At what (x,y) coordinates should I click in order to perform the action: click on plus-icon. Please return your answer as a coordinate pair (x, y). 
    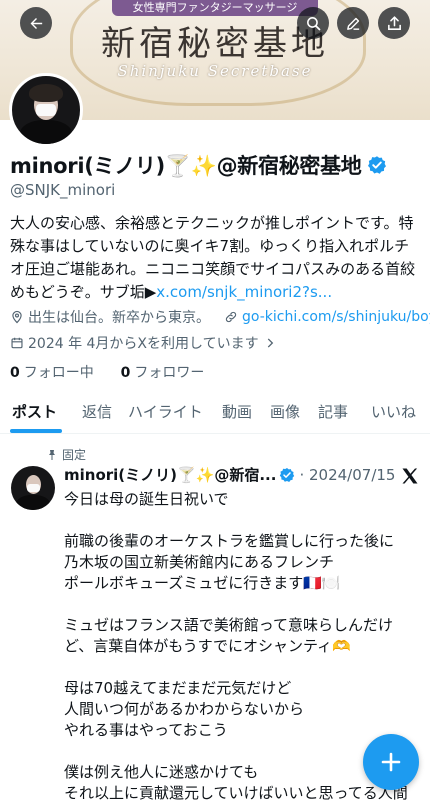
    Looking at the image, I should click on (391, 762).